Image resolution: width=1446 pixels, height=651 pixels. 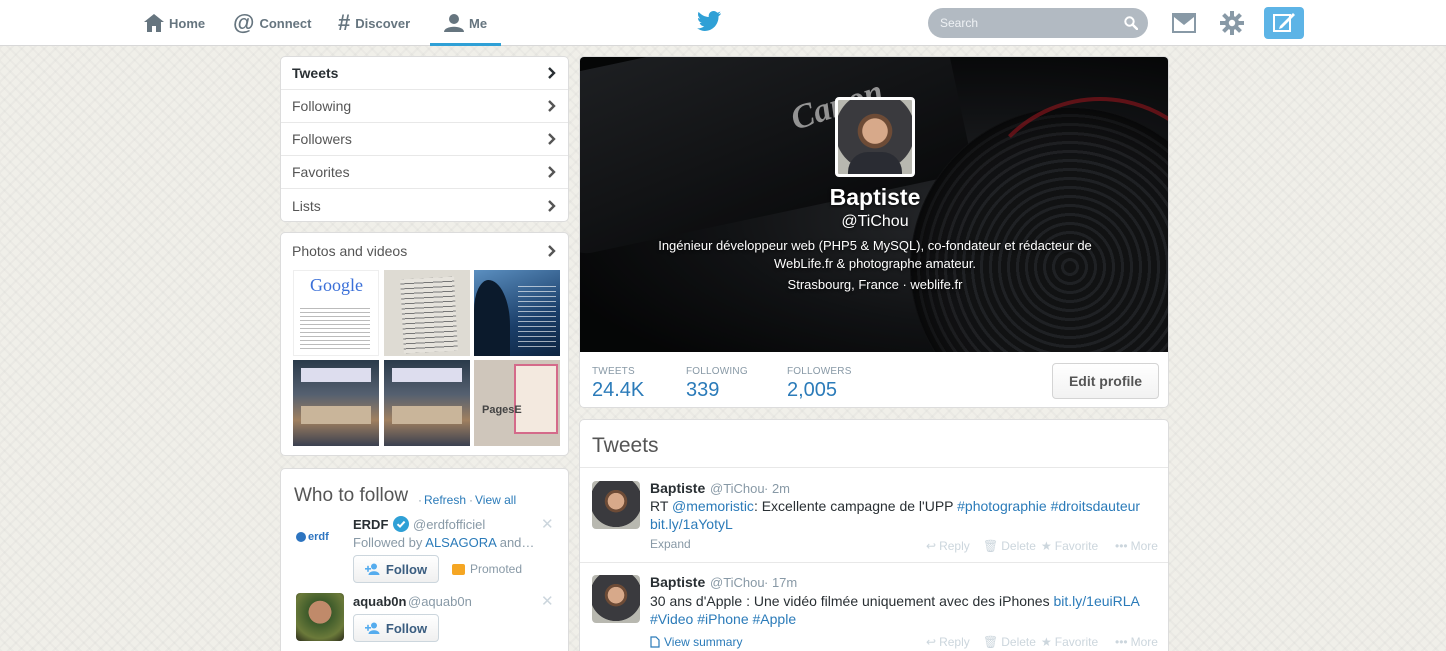 What do you see at coordinates (372, 569) in the screenshot?
I see `add-person-icon` at bounding box center [372, 569].